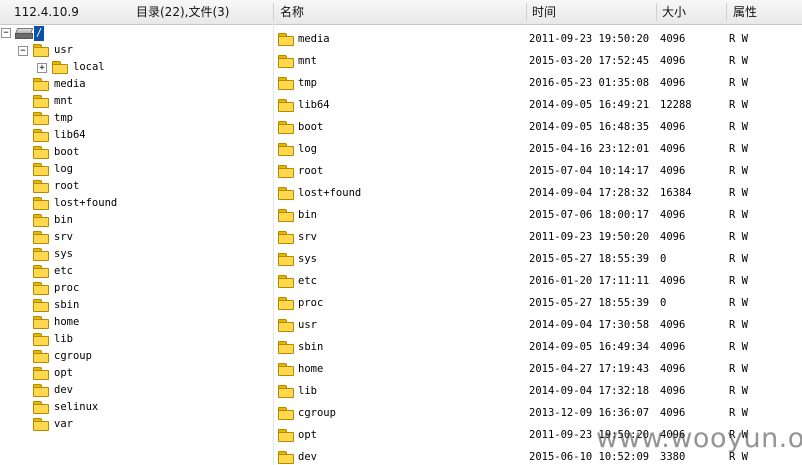  What do you see at coordinates (538, 303) in the screenshot?
I see `table-row: proc 2015-05-27 18:55:39 0 R W` at bounding box center [538, 303].